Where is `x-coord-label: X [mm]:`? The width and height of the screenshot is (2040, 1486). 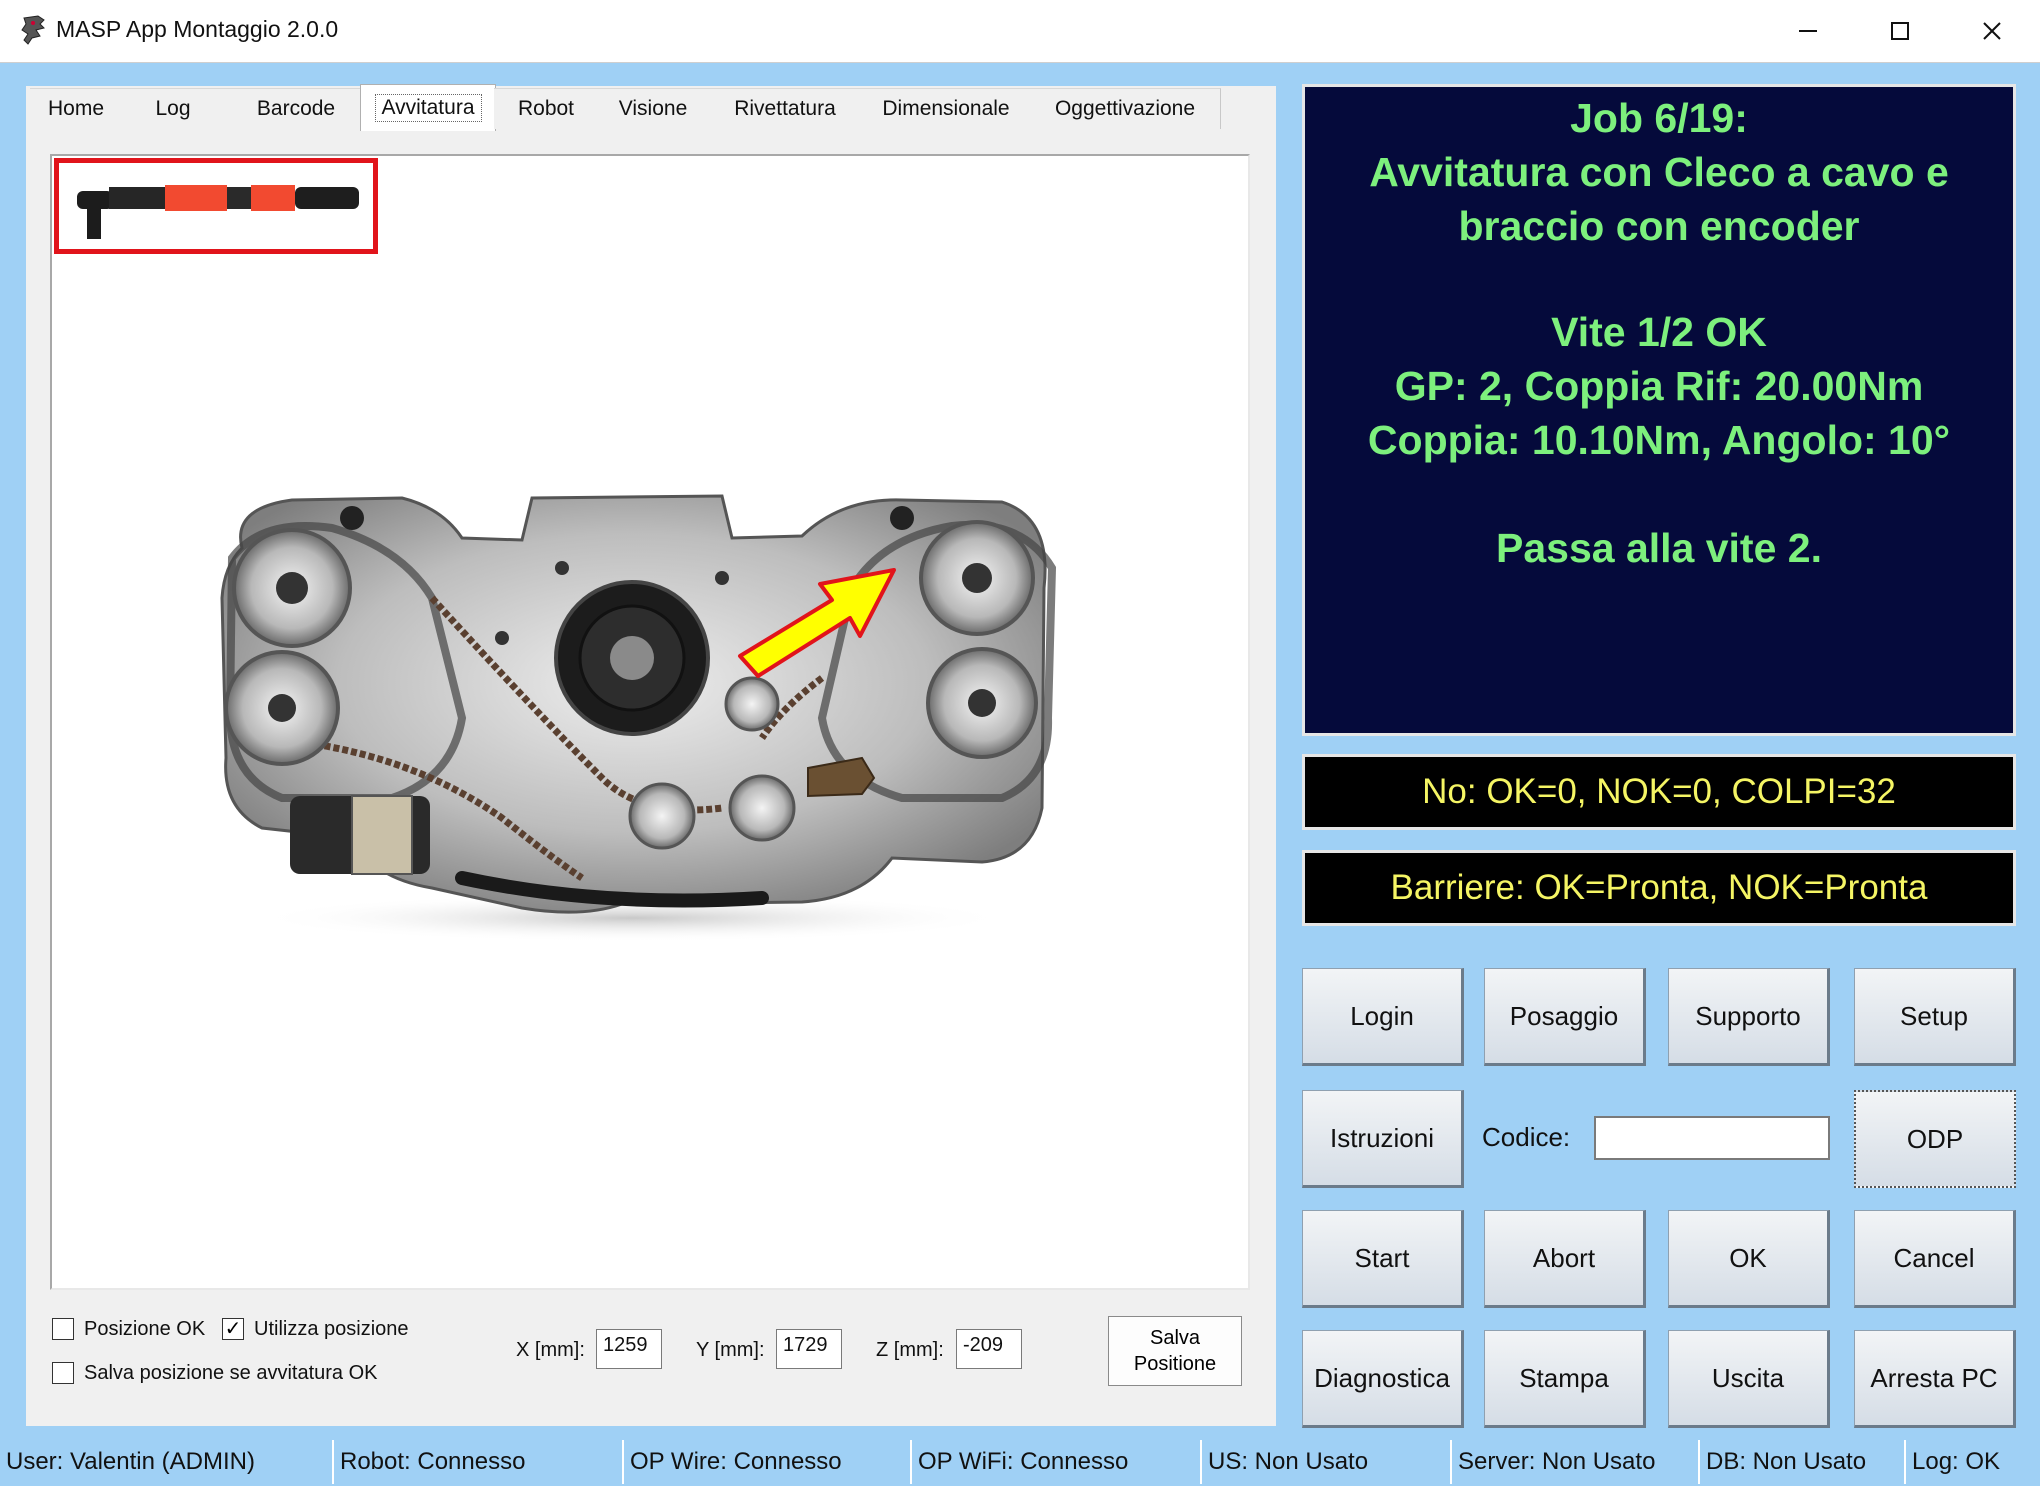 x-coord-label: X [mm]: is located at coordinates (550, 1350).